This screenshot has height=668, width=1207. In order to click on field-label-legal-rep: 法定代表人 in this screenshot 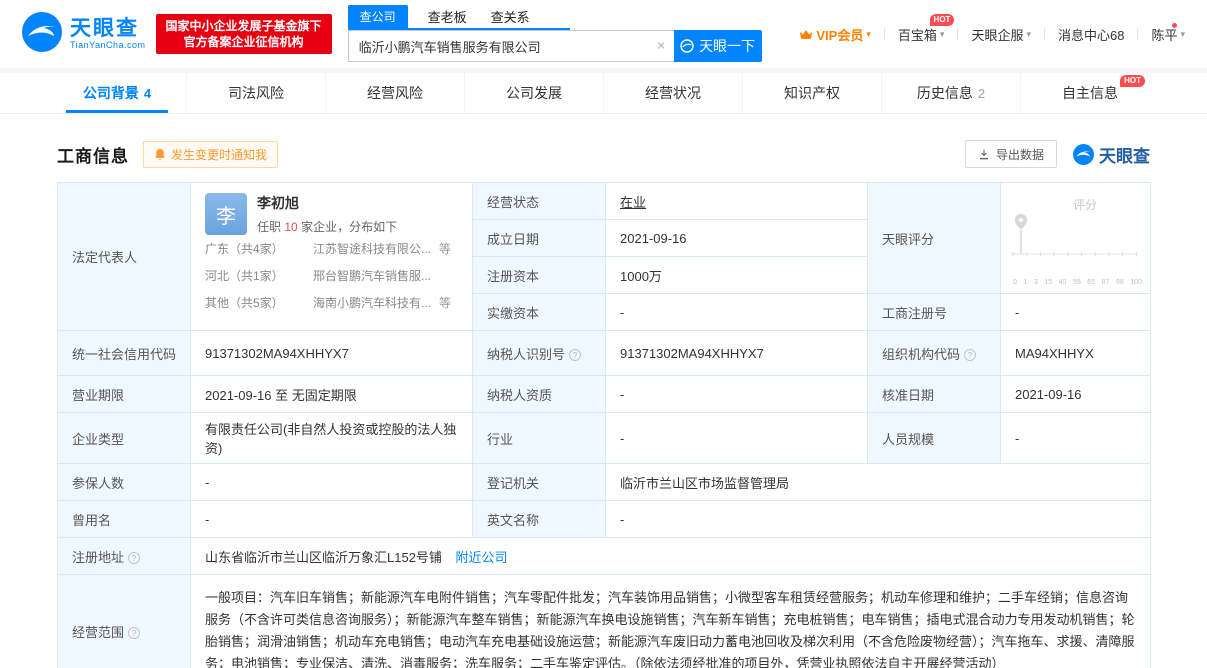, I will do `click(124, 256)`.